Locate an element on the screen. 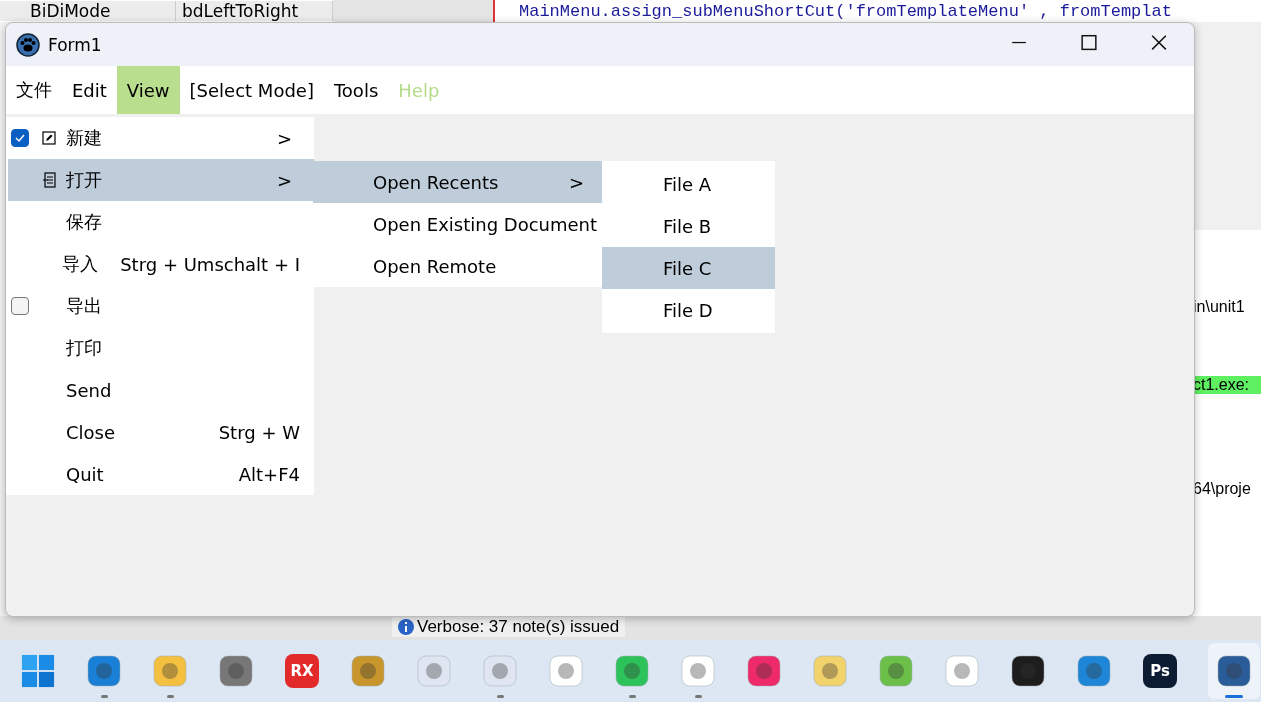  menu-item: File B is located at coordinates (688, 226).